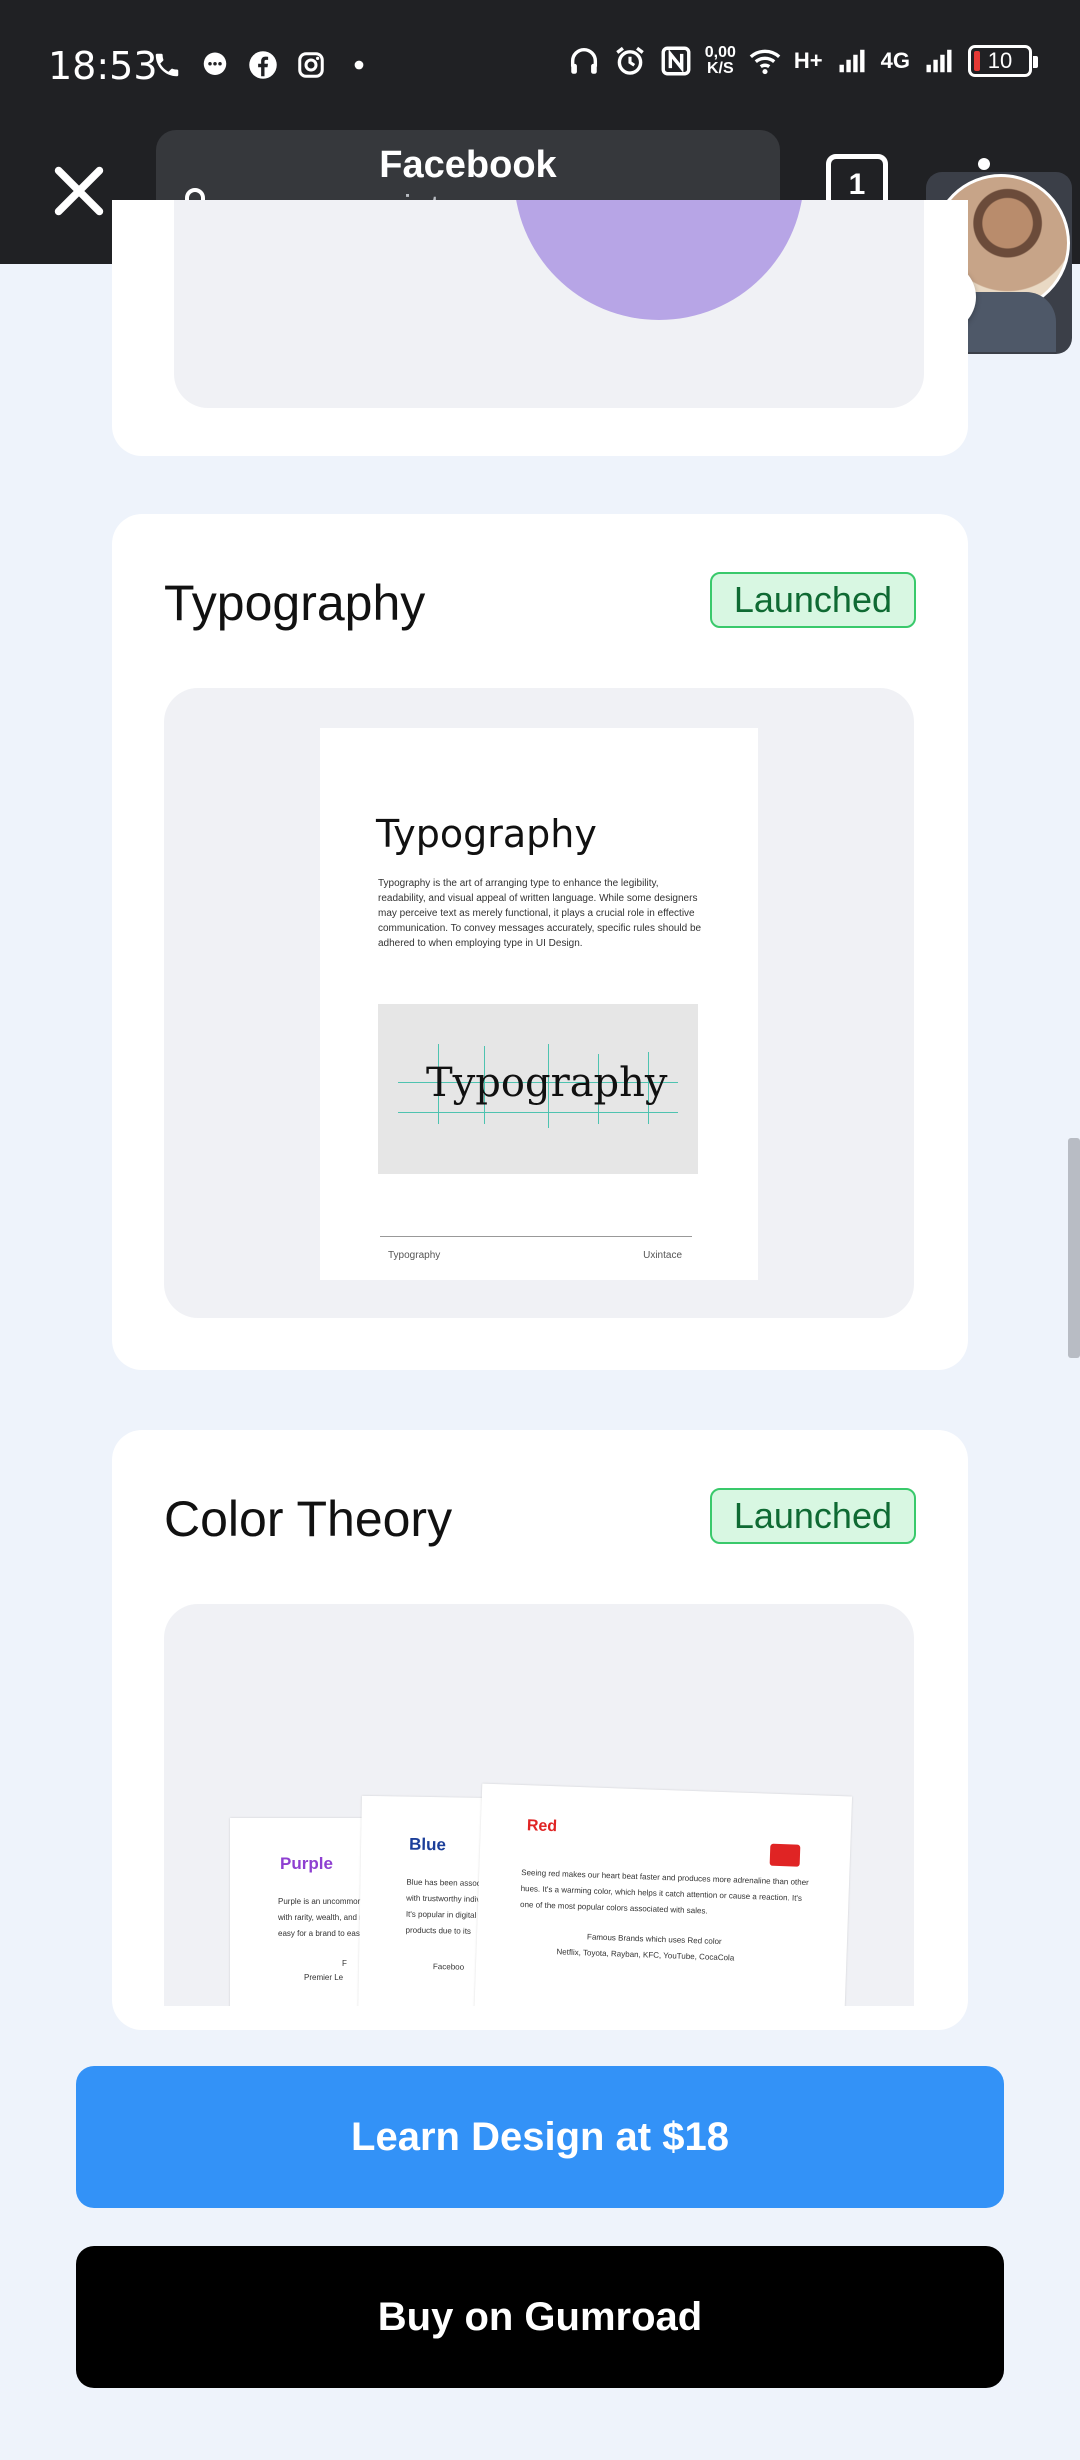 The width and height of the screenshot is (1080, 2460). Describe the element at coordinates (540, 2317) in the screenshot. I see `buy-on-gumroad-button: Buy on Gumroad` at that location.